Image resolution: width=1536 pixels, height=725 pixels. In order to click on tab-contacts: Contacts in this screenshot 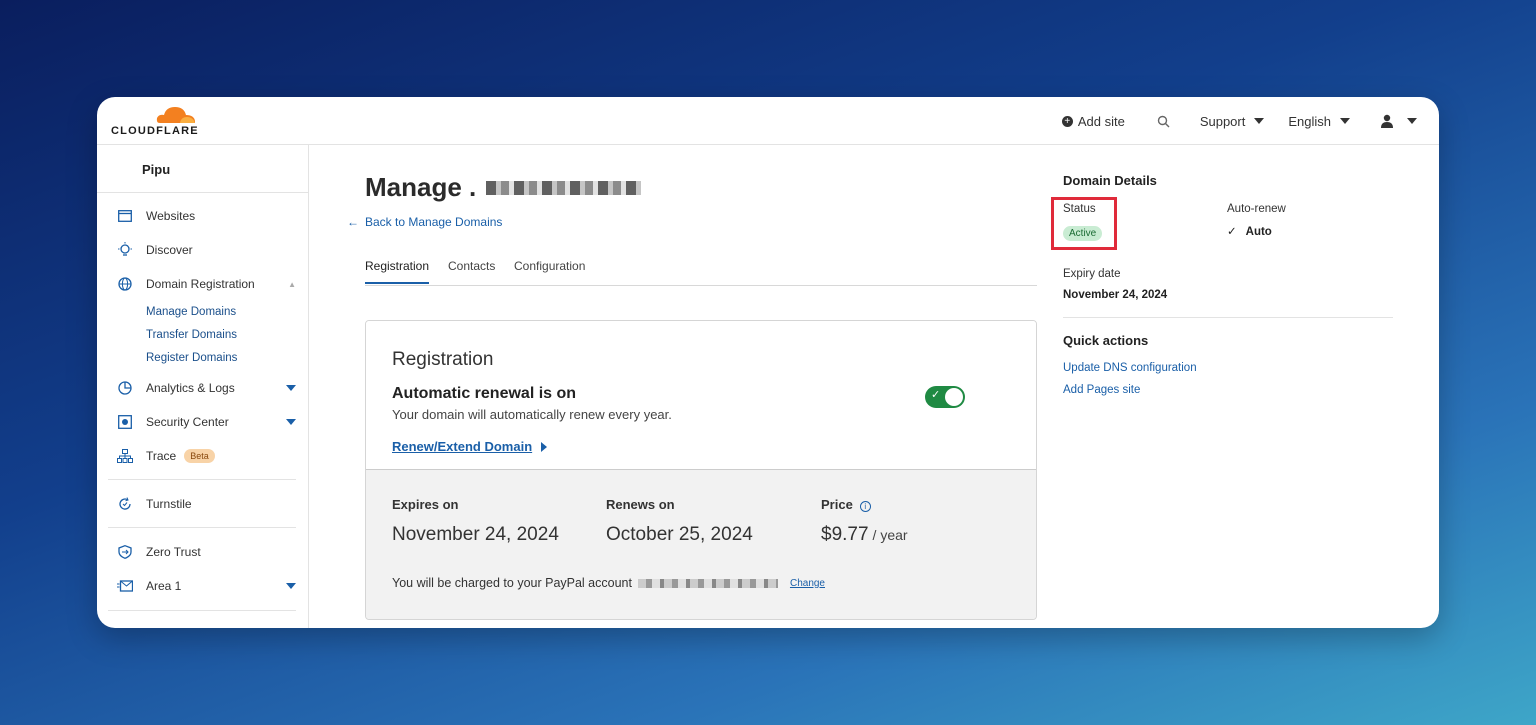, I will do `click(471, 270)`.